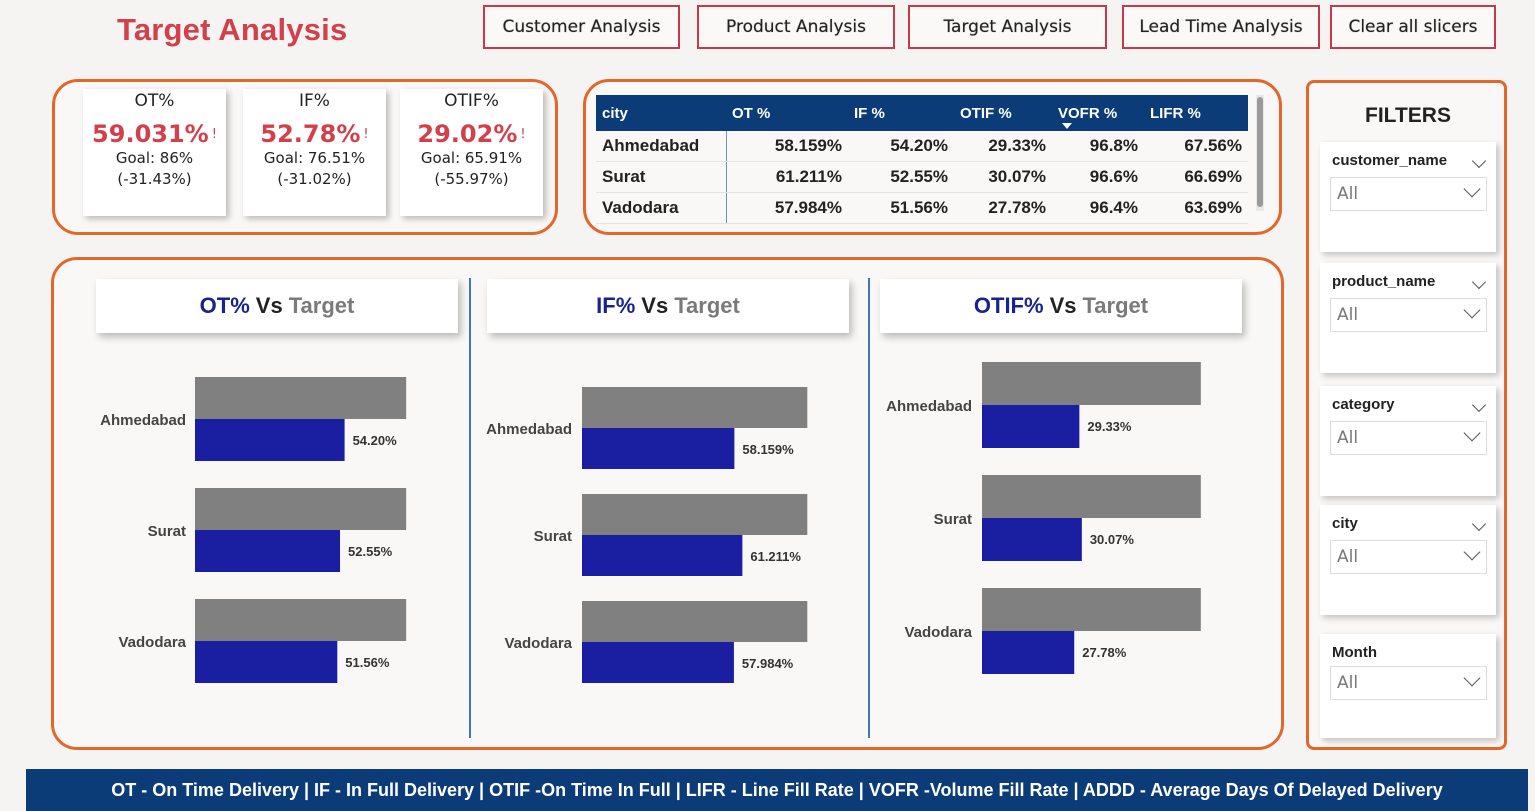 This screenshot has height=811, width=1535. Describe the element at coordinates (1413, 27) in the screenshot. I see `clear-all-slicers-button: Clear all slicers` at that location.